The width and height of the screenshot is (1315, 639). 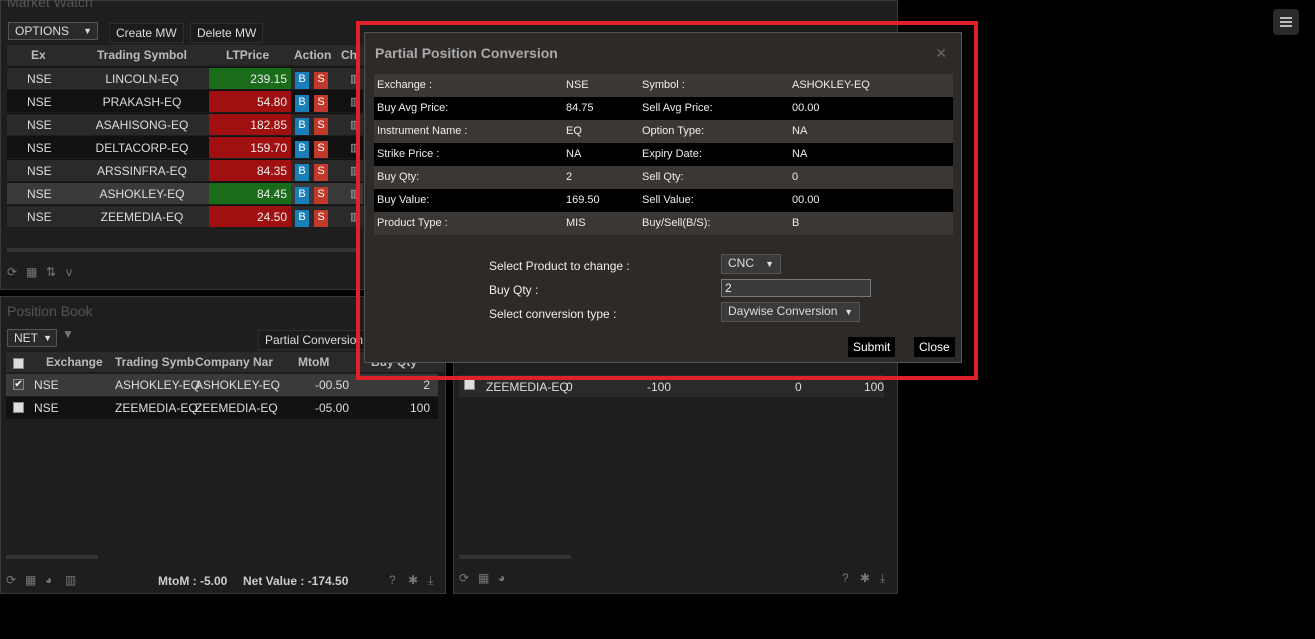 I want to click on position-row: NSE ZEEMEDIA-EQ ZEEMEDIA-EQ -05.00 100, so click(x=222, y=408).